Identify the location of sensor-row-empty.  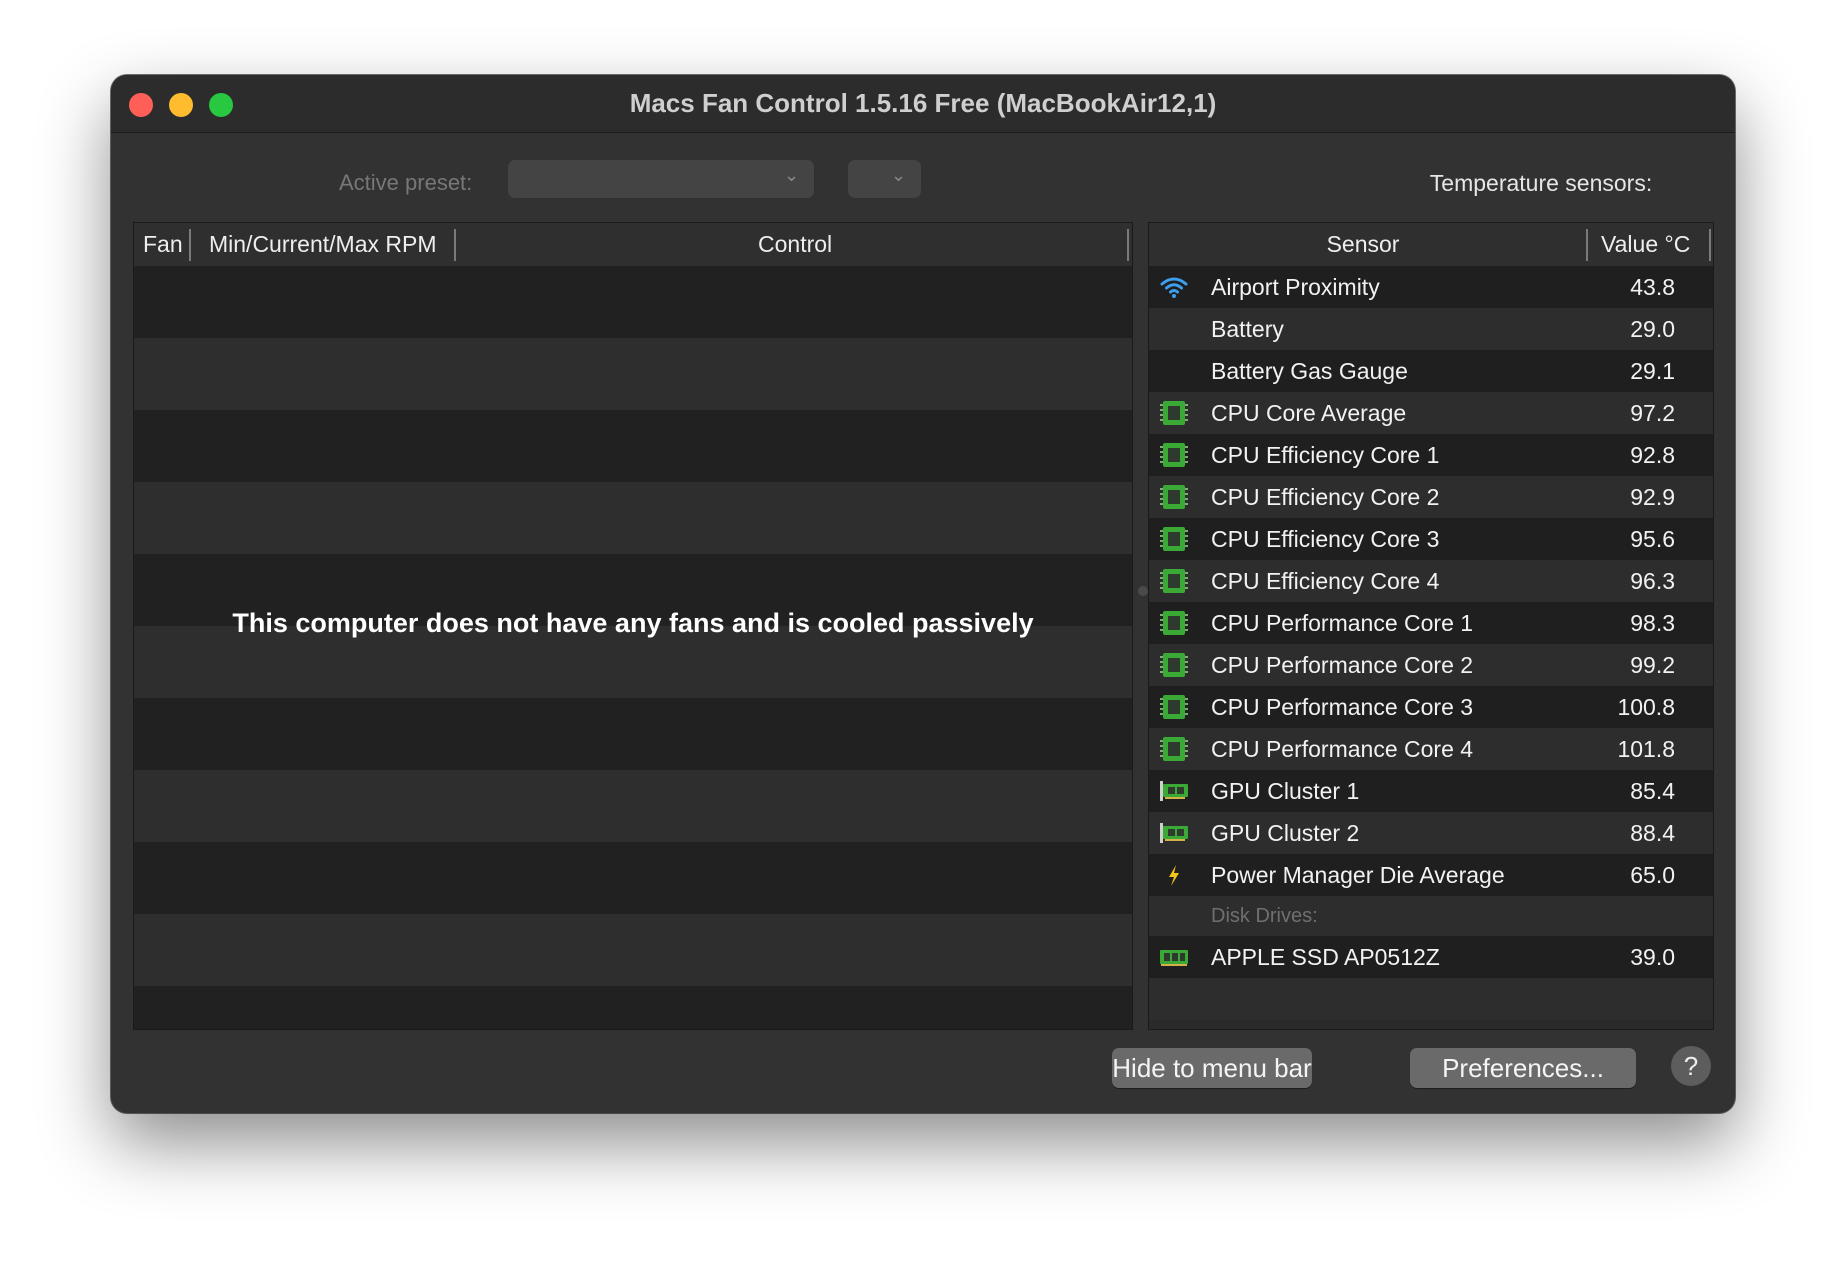
(1431, 999).